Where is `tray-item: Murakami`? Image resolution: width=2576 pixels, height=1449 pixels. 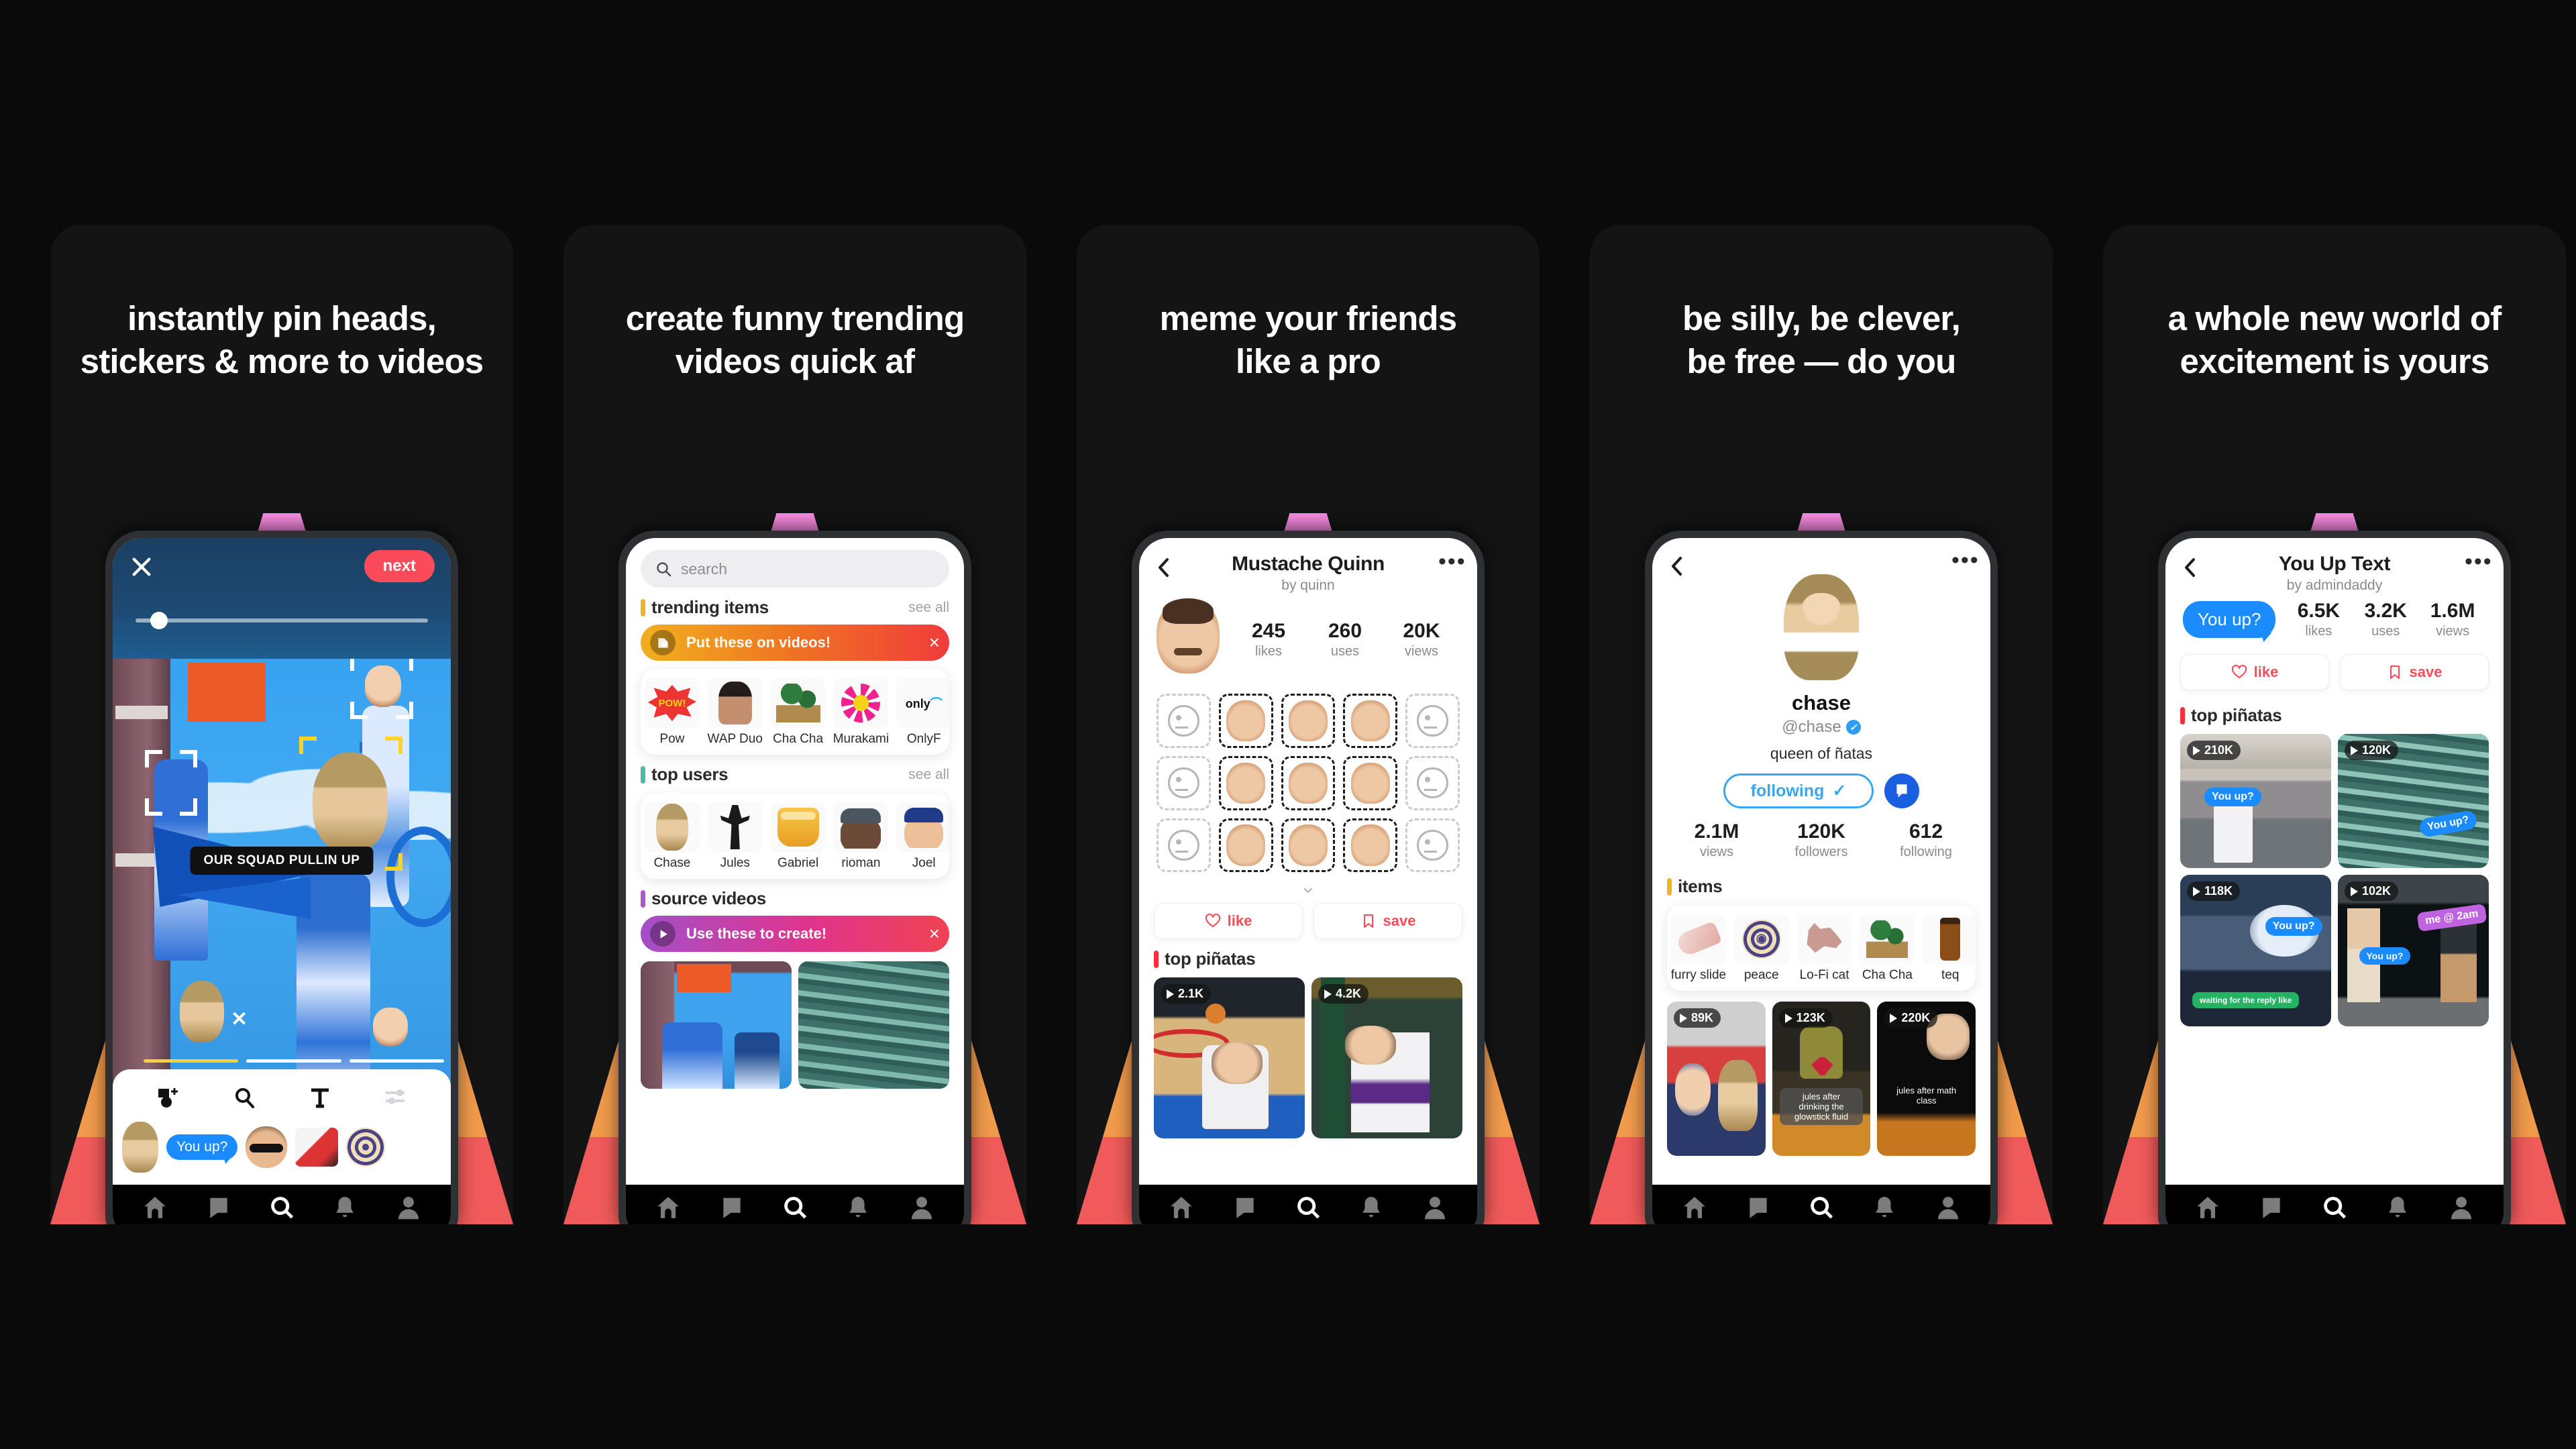 tray-item: Murakami is located at coordinates (860, 712).